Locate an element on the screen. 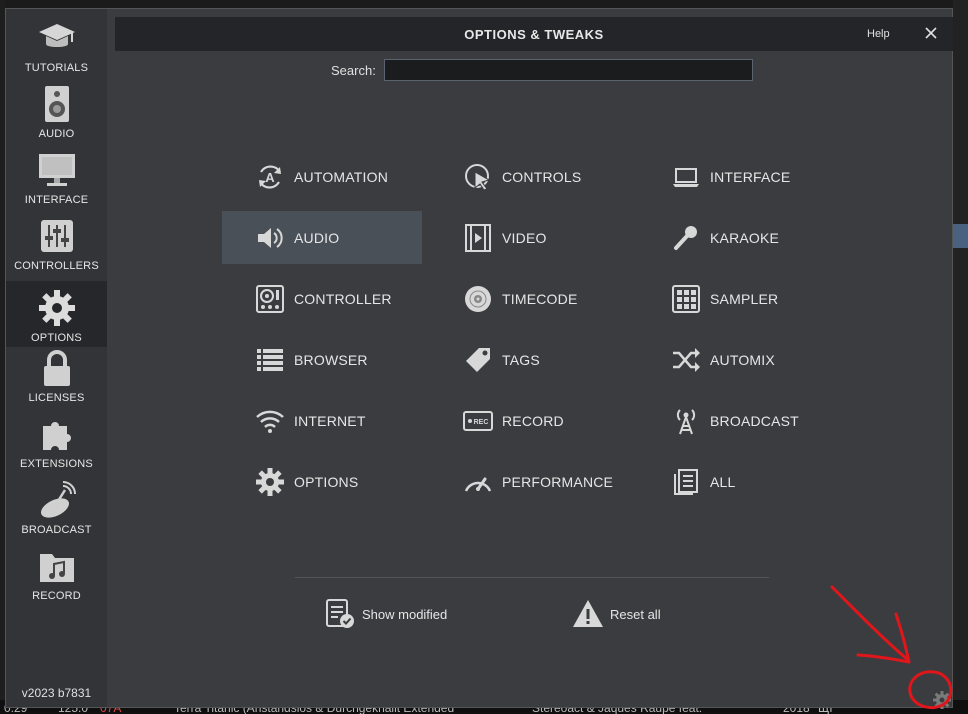 This screenshot has height=714, width=968. category-sampler: SAMPLER is located at coordinates (738, 298).